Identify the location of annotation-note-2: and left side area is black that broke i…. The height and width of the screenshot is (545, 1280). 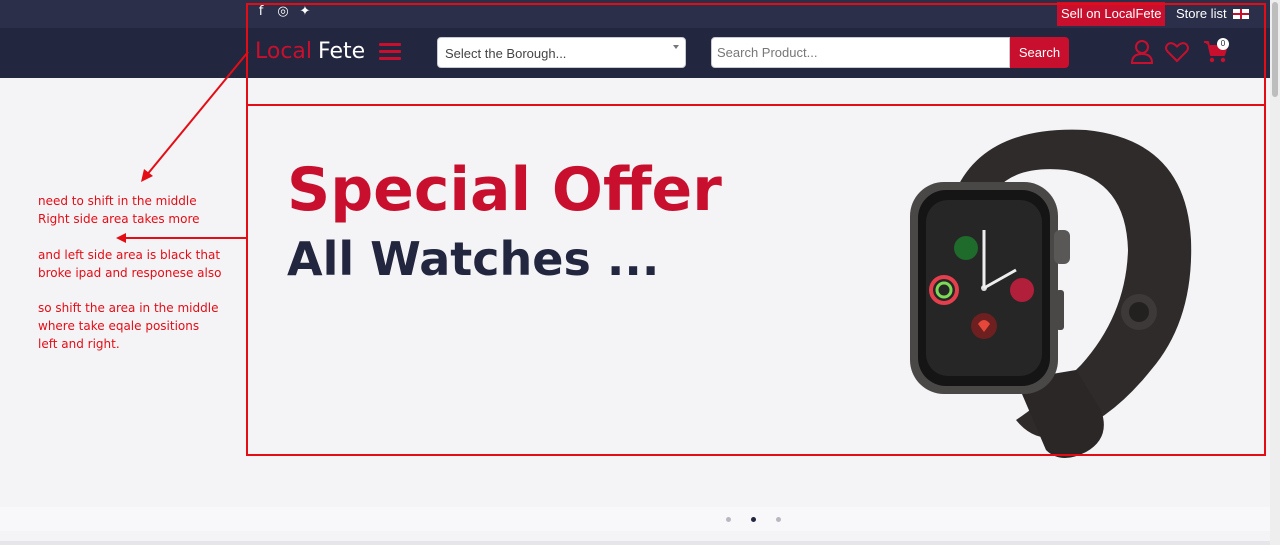
(138, 264).